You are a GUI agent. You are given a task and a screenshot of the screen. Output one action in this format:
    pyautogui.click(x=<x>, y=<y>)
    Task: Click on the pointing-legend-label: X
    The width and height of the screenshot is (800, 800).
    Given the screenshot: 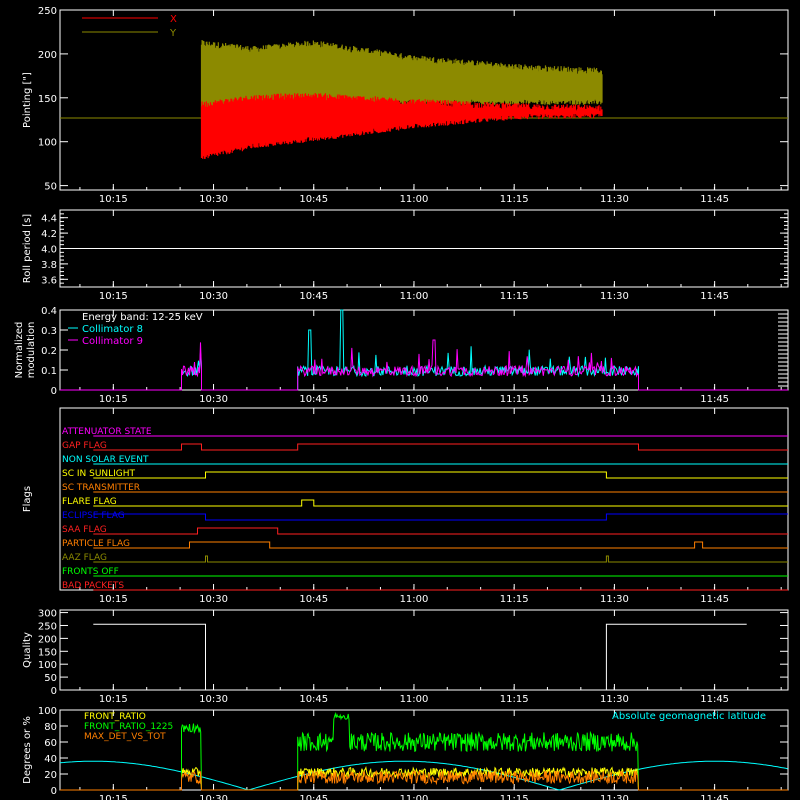 What is the action you would take?
    pyautogui.click(x=173, y=19)
    